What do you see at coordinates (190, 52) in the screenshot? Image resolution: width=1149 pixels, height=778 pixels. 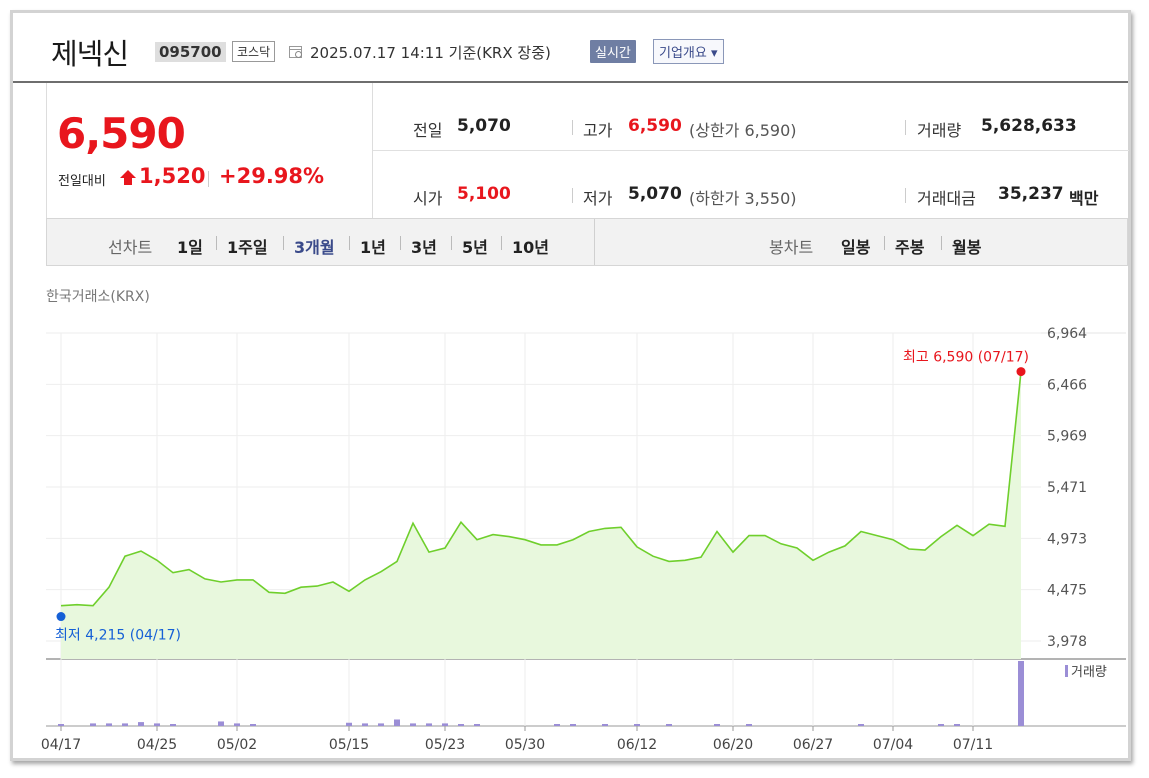 I see `stock-code: 095700` at bounding box center [190, 52].